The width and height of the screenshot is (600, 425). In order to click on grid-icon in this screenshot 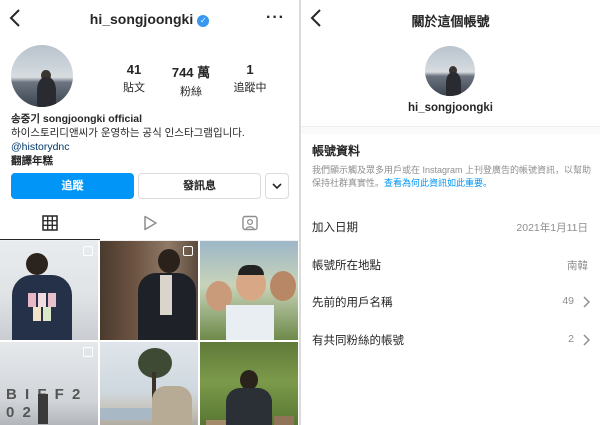, I will do `click(50, 223)`.